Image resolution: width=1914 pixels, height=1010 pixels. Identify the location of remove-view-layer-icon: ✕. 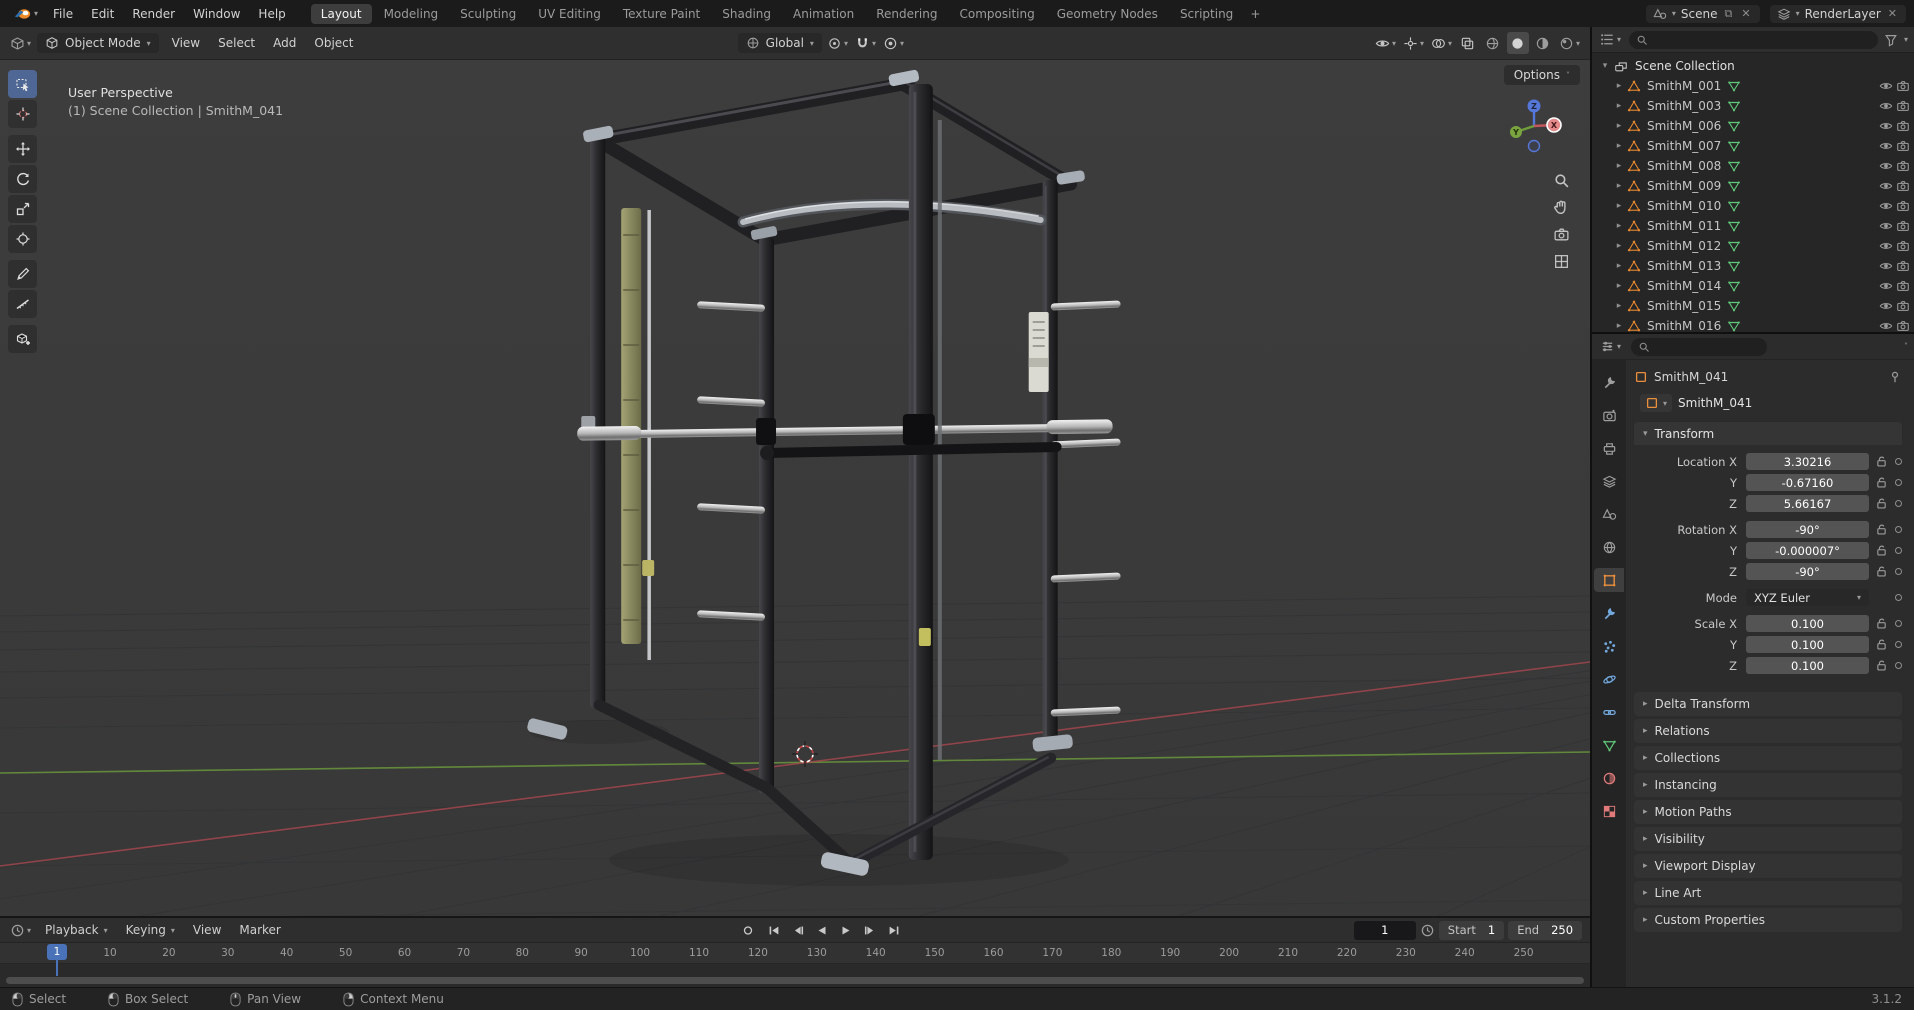
(1892, 13).